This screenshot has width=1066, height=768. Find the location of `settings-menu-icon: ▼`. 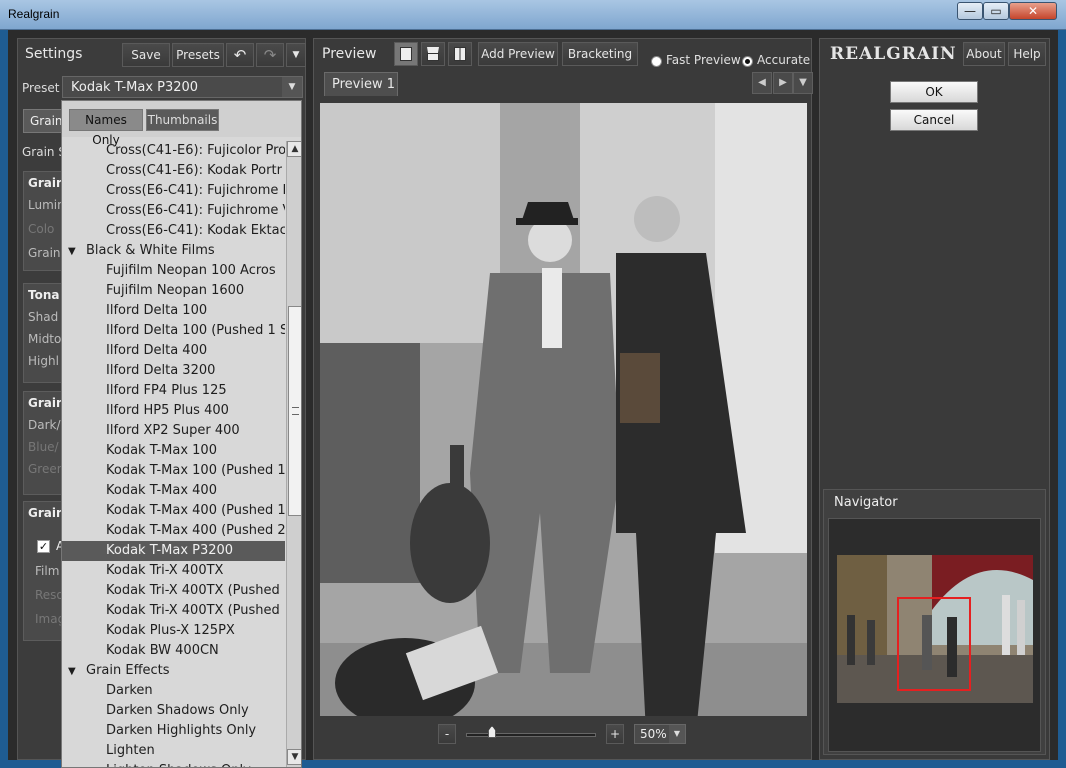

settings-menu-icon: ▼ is located at coordinates (296, 55).